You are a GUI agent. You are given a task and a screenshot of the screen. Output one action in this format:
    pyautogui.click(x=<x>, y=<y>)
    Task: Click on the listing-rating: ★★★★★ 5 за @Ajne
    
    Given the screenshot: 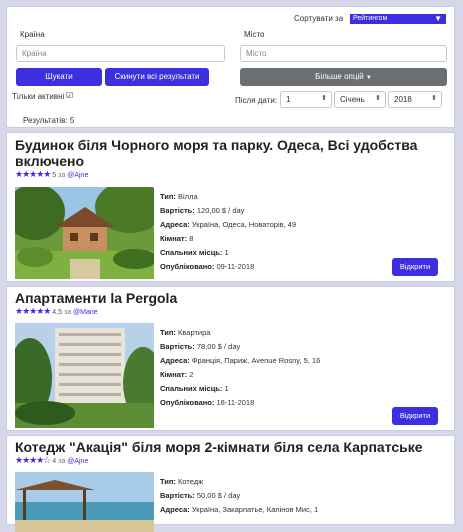 What is the action you would take?
    pyautogui.click(x=51, y=174)
    